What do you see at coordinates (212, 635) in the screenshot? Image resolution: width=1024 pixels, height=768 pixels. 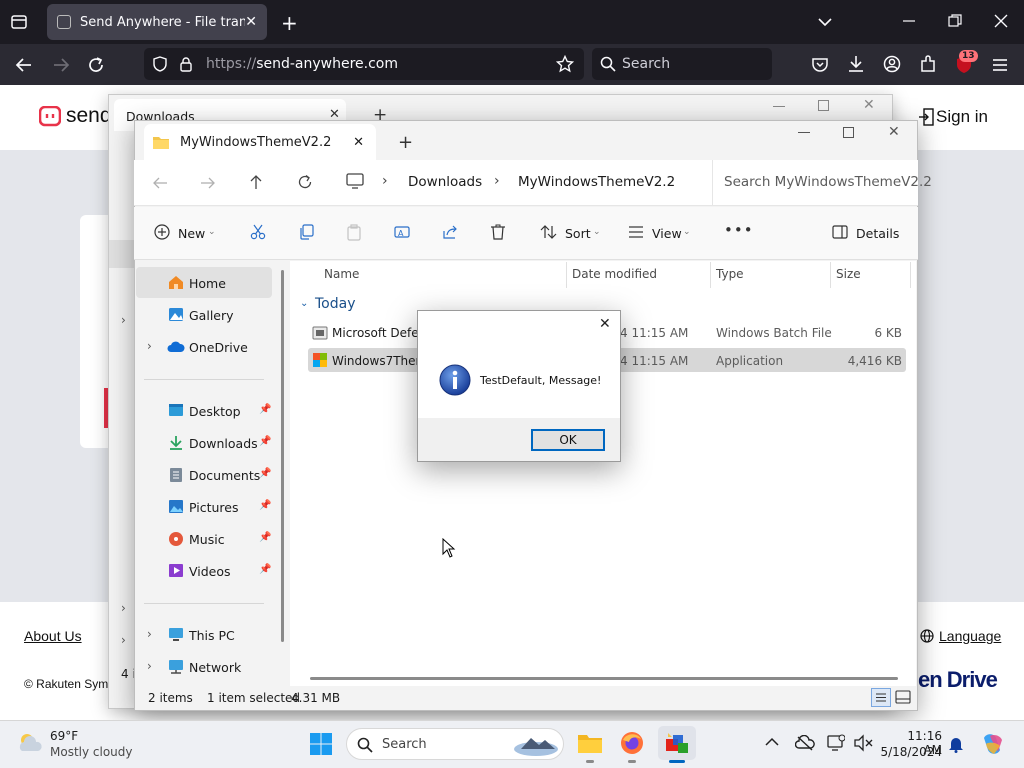 I see `nav-item-this-pc: This PC` at bounding box center [212, 635].